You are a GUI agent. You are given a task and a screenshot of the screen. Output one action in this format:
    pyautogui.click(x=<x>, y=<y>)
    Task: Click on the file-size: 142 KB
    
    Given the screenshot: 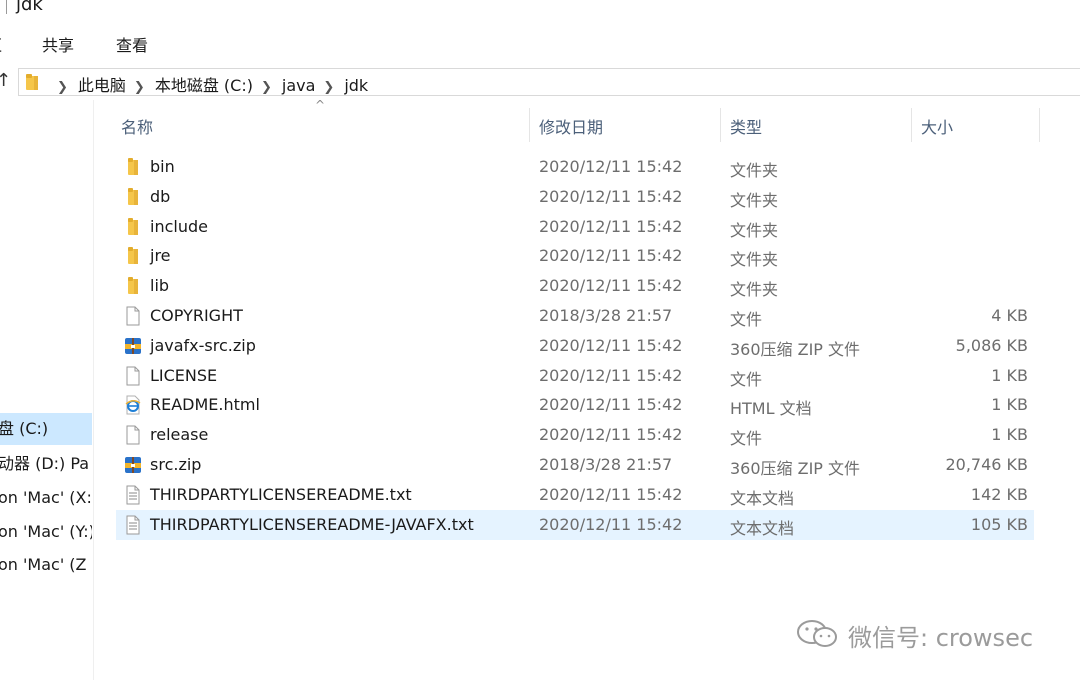 What is the action you would take?
    pyautogui.click(x=999, y=494)
    